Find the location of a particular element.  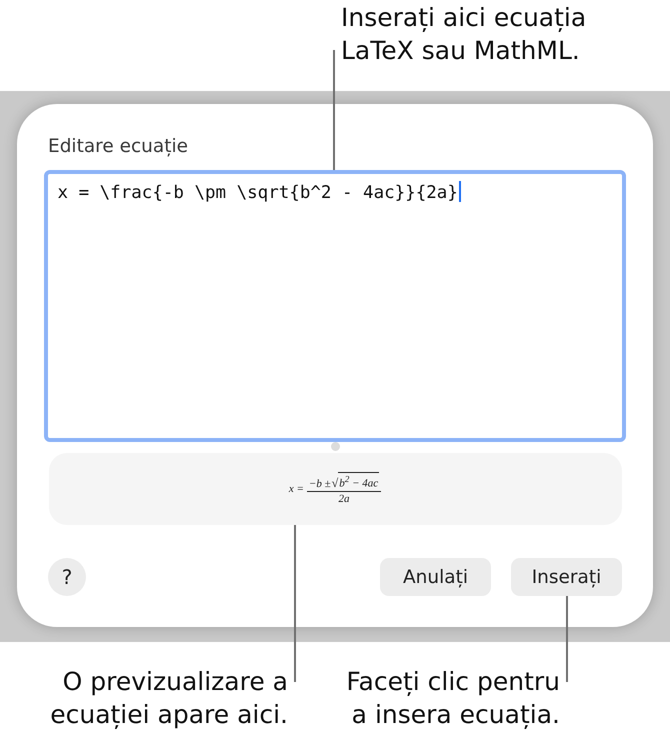

callout-text: Faceți clic pentru a insera ecuația. is located at coordinates (452, 698).